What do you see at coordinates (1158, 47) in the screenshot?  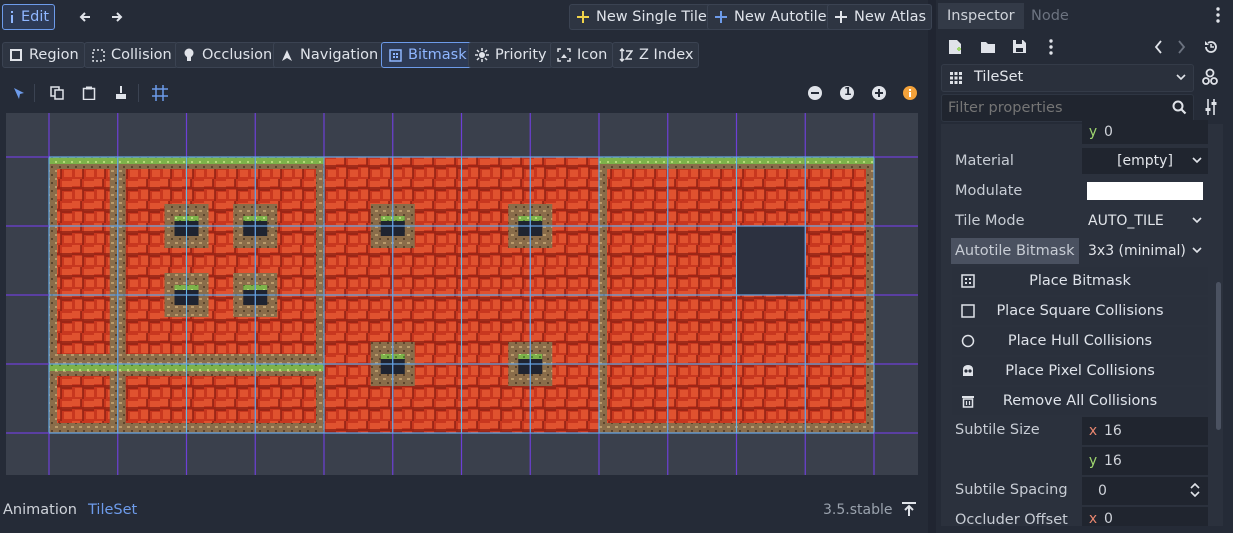 I see `history-back-icon` at bounding box center [1158, 47].